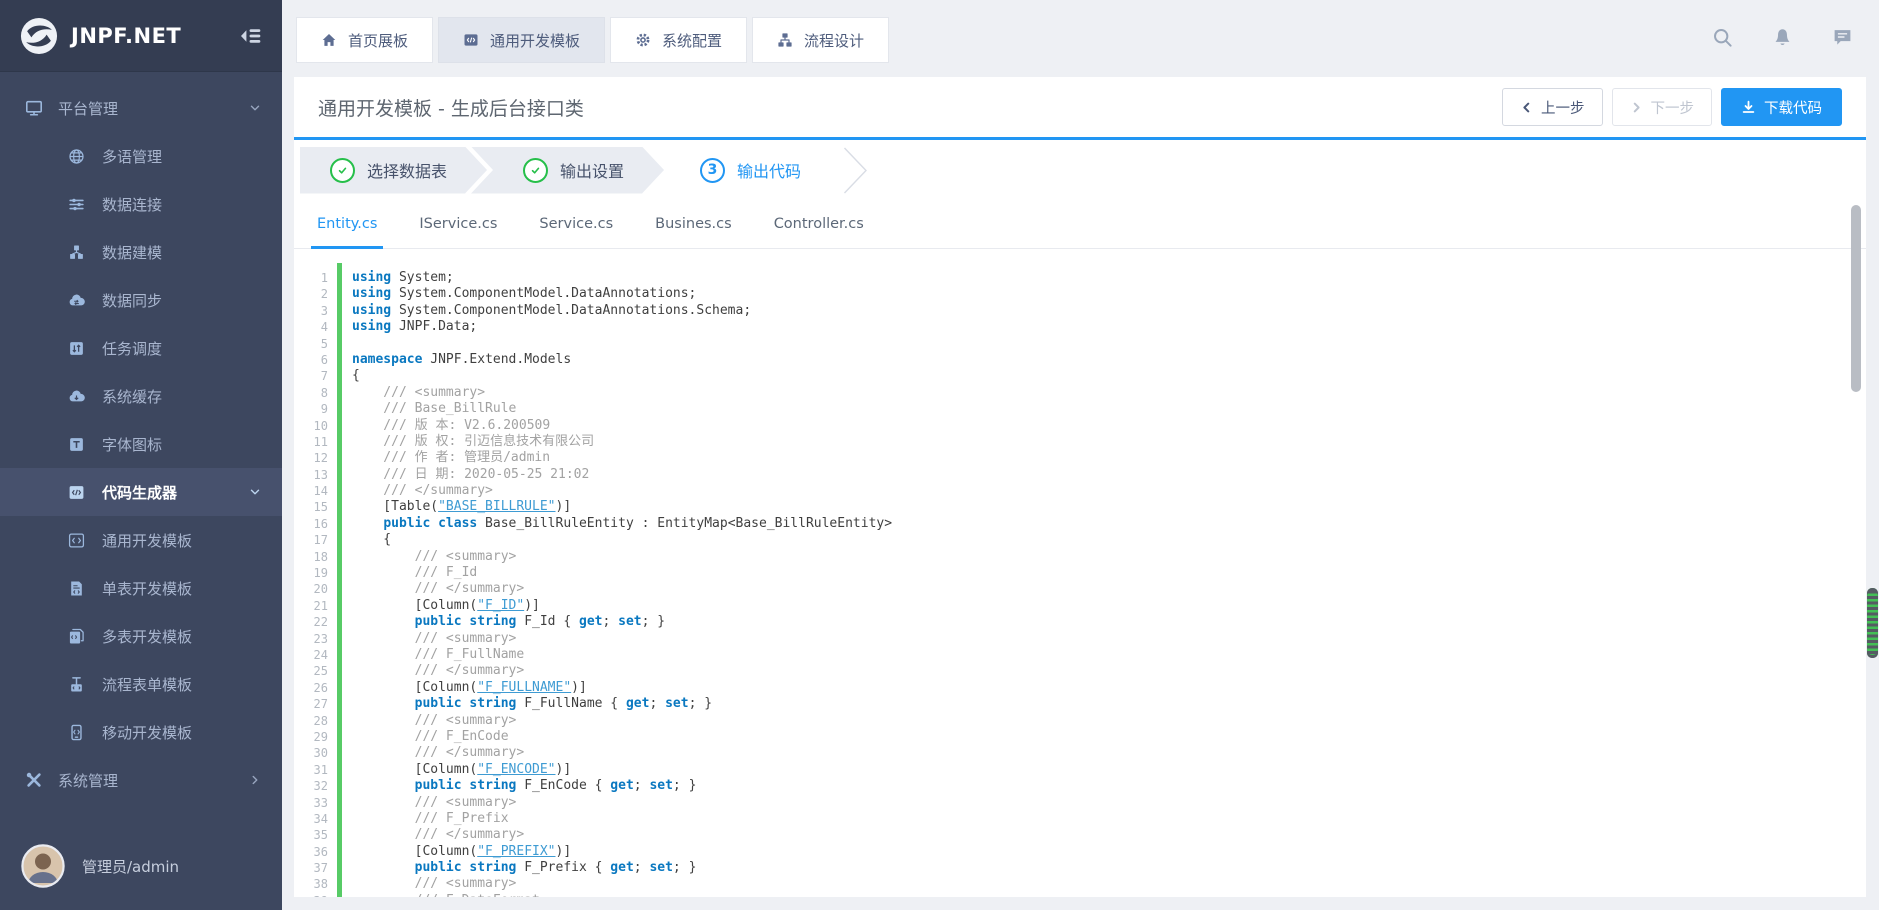  Describe the element at coordinates (76, 396) in the screenshot. I see `cloud-cache-icon` at that location.